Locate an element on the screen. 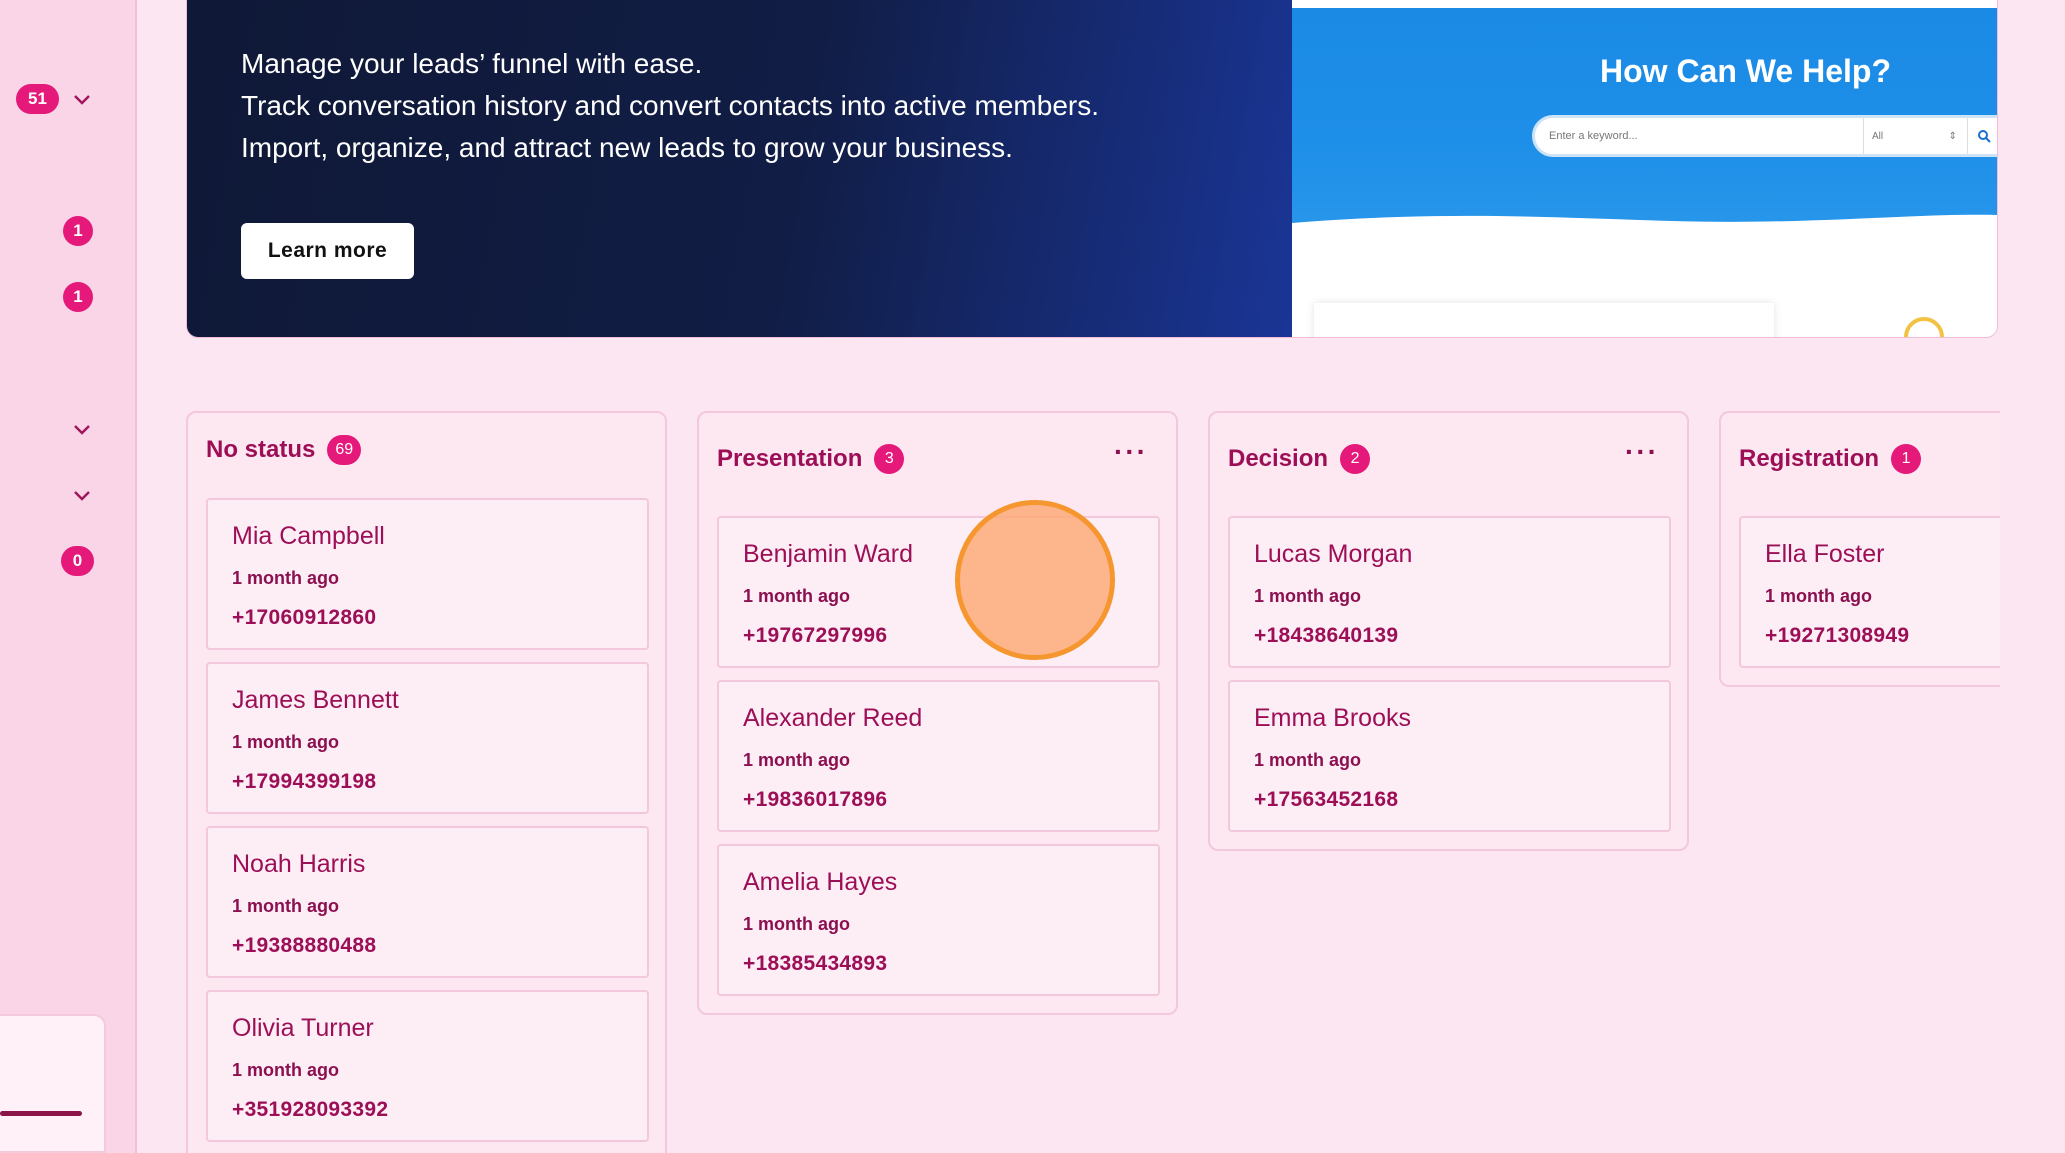  lead-card: Ella Foster 1 month ago +19271308949 is located at coordinates (1884, 592).